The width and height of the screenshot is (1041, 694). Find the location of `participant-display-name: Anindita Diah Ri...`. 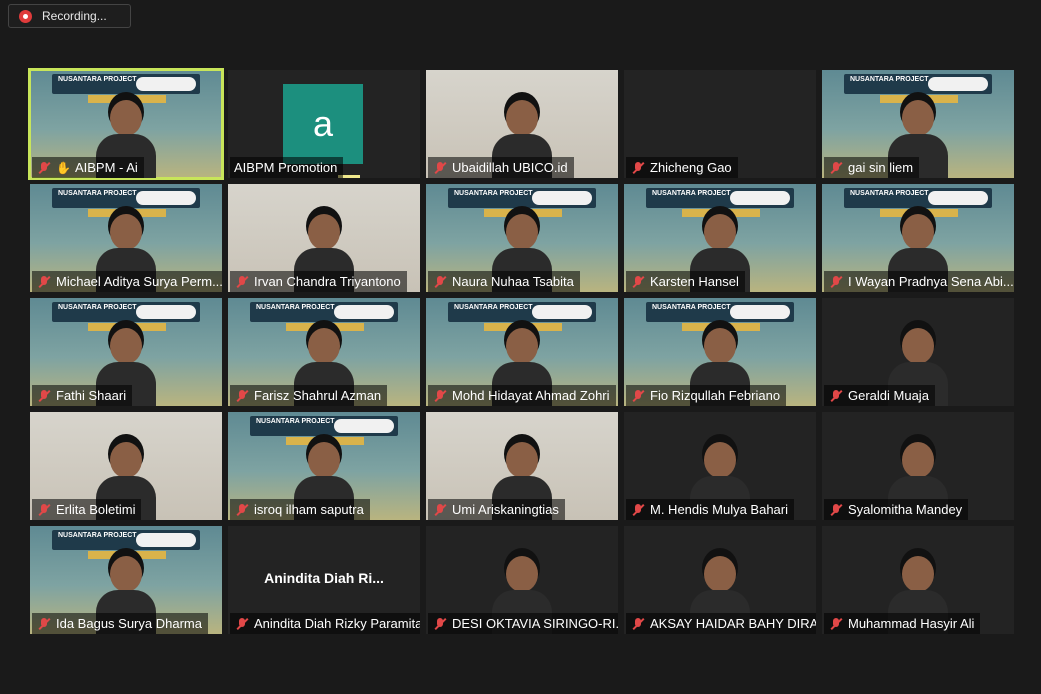

participant-display-name: Anindita Diah Ri... is located at coordinates (324, 578).